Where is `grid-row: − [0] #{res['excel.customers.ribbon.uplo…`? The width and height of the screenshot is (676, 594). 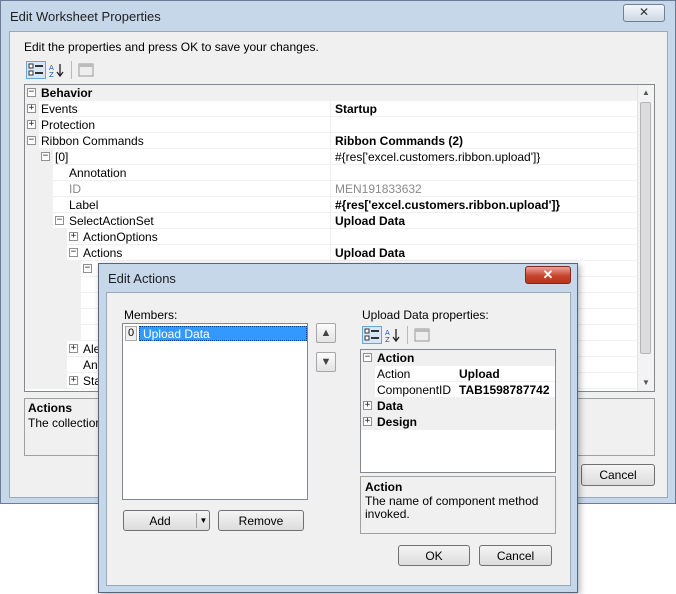
grid-row: − [0] #{res['excel.customers.ribbon.uplo… is located at coordinates (332, 157).